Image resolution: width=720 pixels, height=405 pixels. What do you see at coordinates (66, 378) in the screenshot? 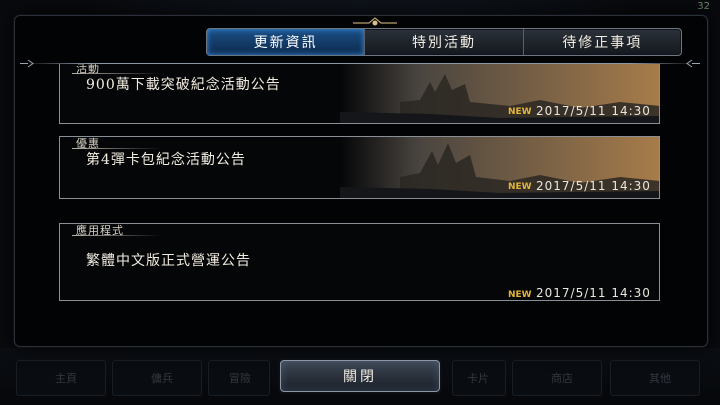
I see `bottom-nav-label: 主頁` at bounding box center [66, 378].